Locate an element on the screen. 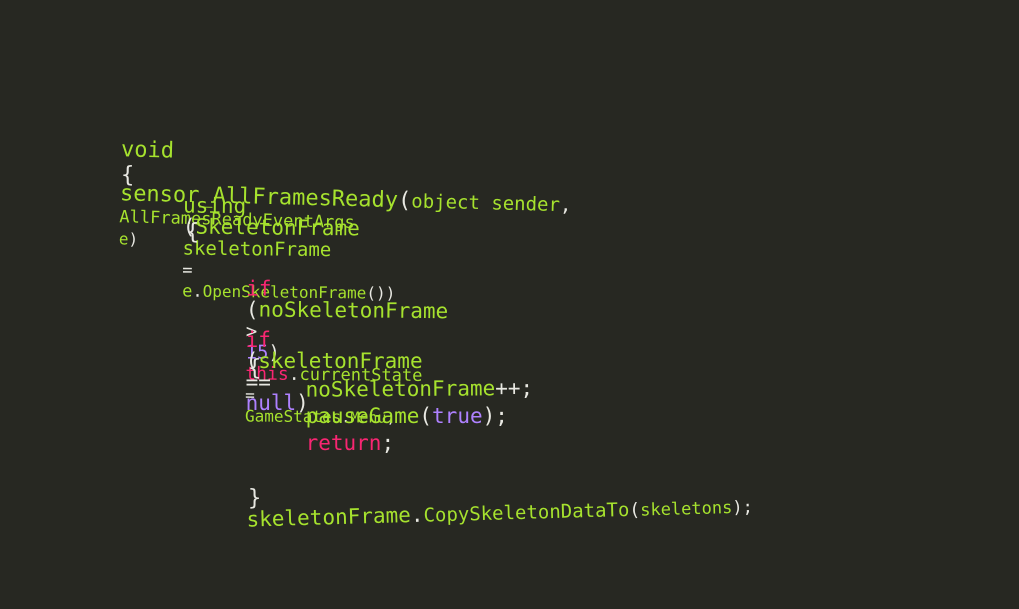 This screenshot has height=609, width=1019. code-line-open-brace-1: { is located at coordinates (101, 176).